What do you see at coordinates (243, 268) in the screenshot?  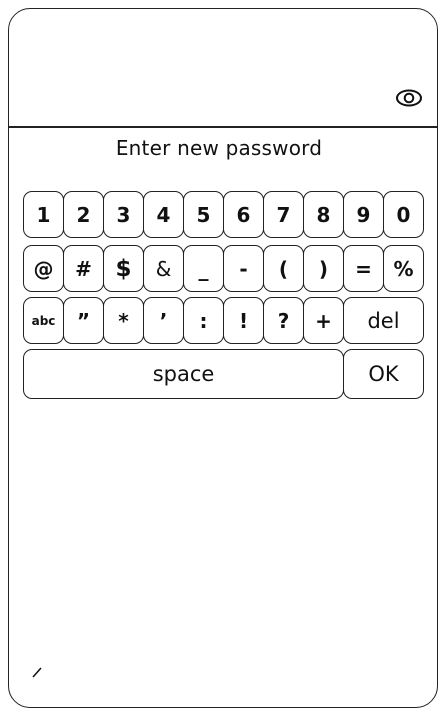 I see `key-hyphen: -` at bounding box center [243, 268].